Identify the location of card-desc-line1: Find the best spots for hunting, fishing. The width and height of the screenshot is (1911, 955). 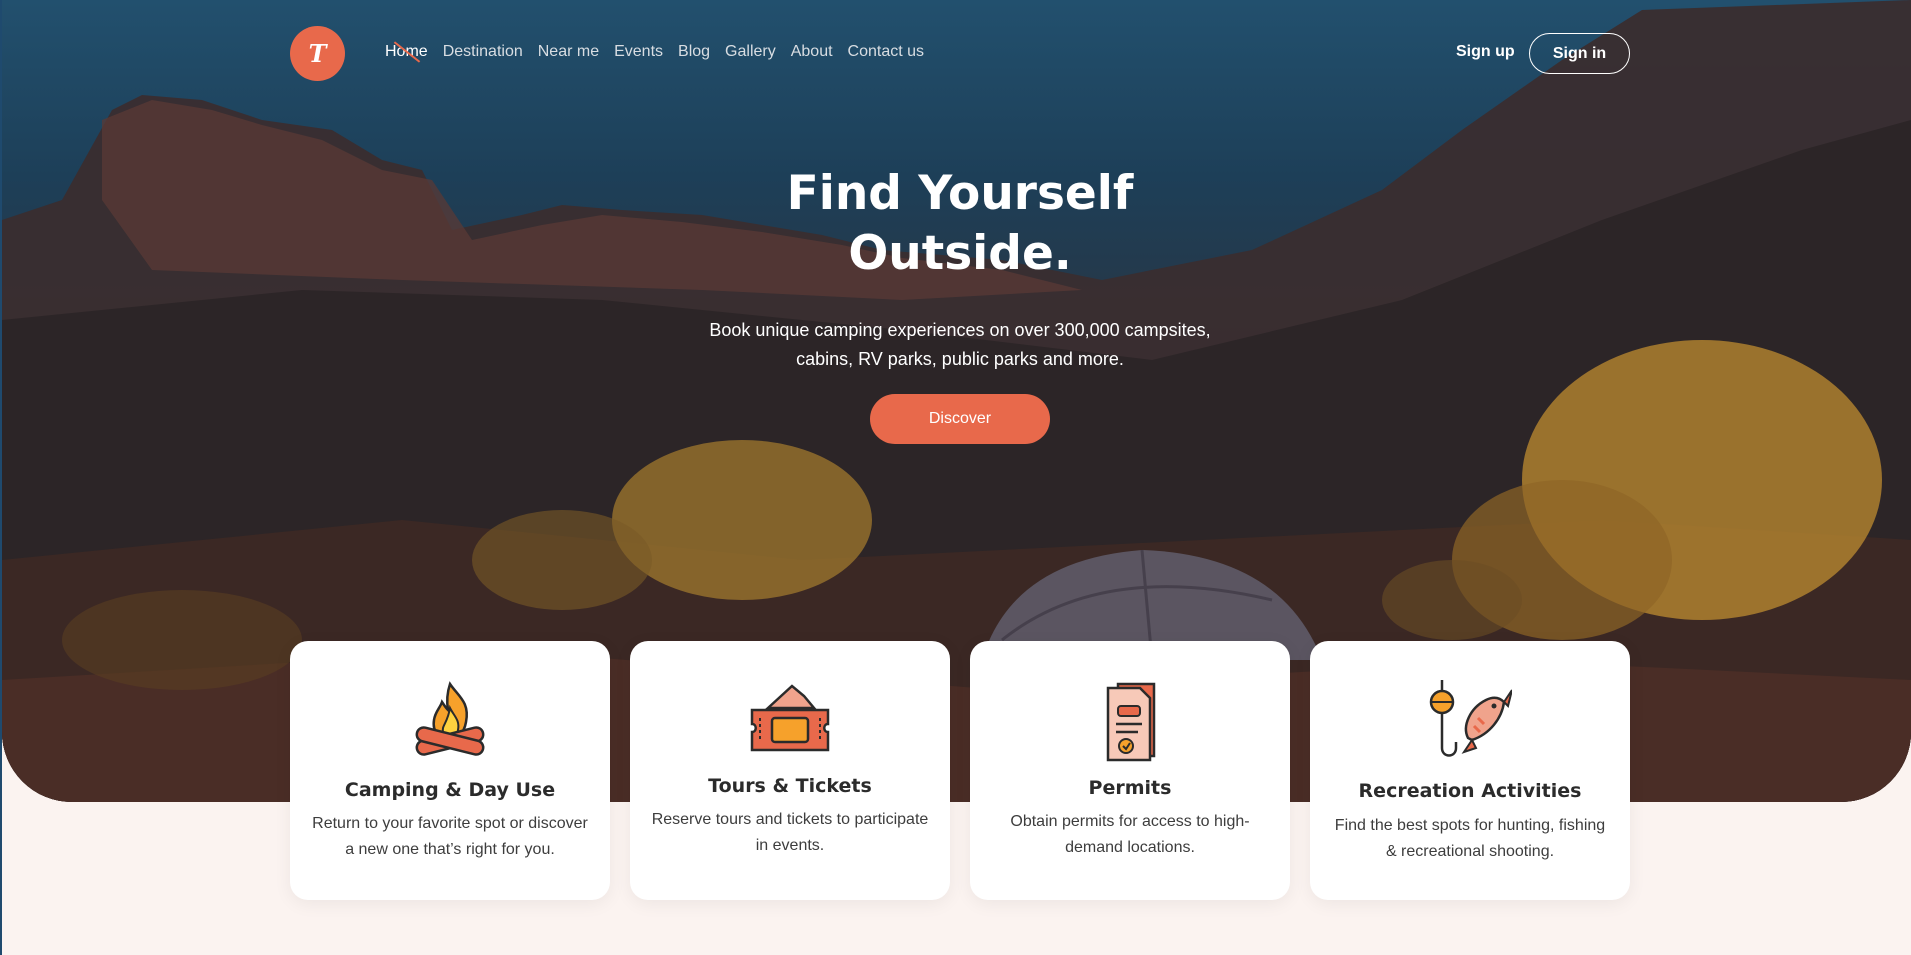
(1470, 825).